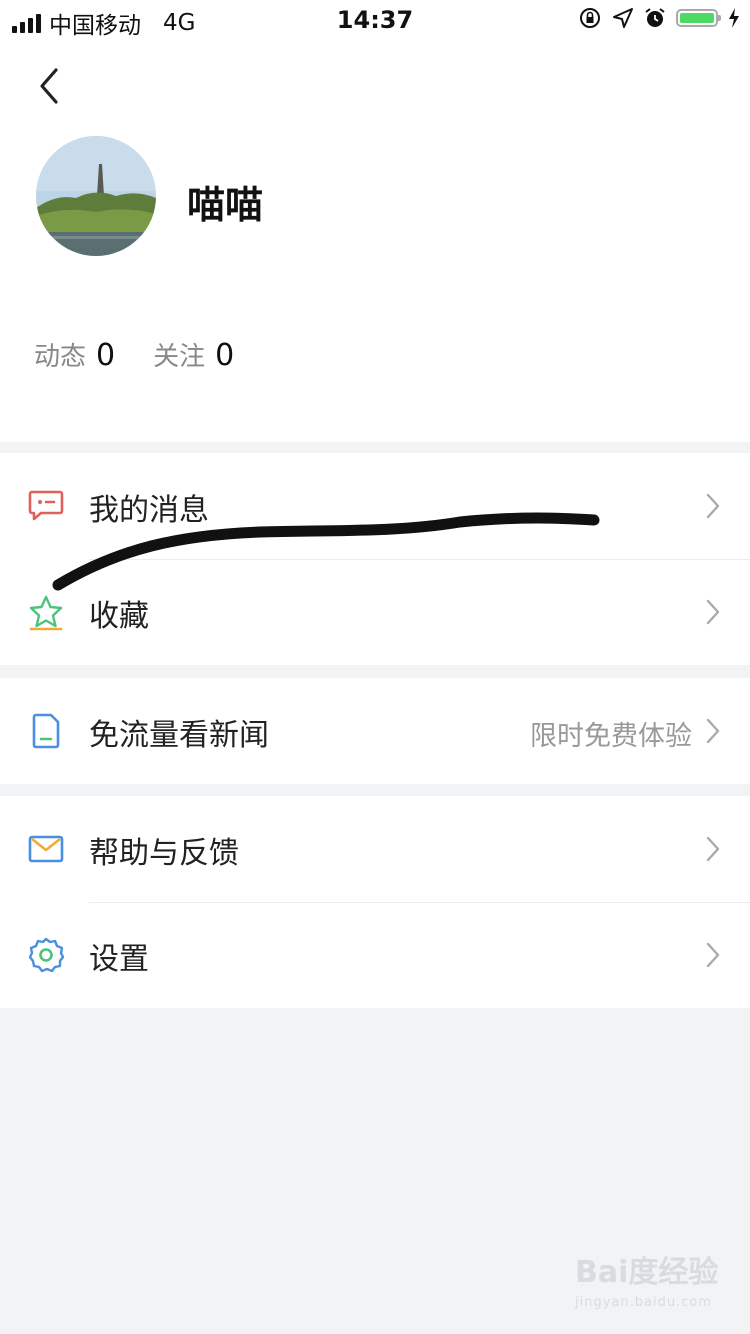  What do you see at coordinates (164, 853) in the screenshot?
I see `menu-item-label: 帮助与反馈` at bounding box center [164, 853].